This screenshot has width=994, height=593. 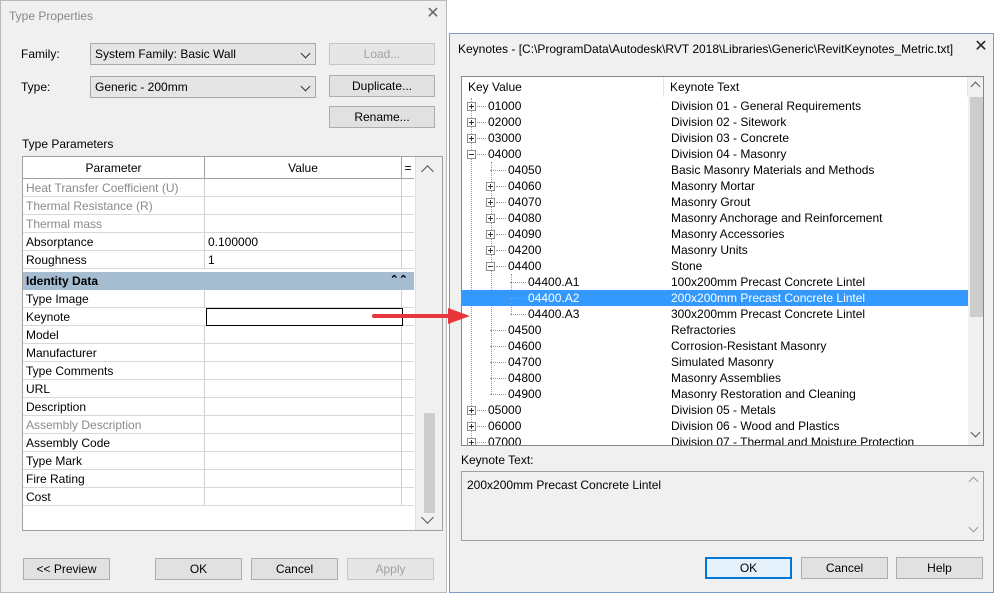 What do you see at coordinates (303, 168) in the screenshot?
I see `column-header-value: Value` at bounding box center [303, 168].